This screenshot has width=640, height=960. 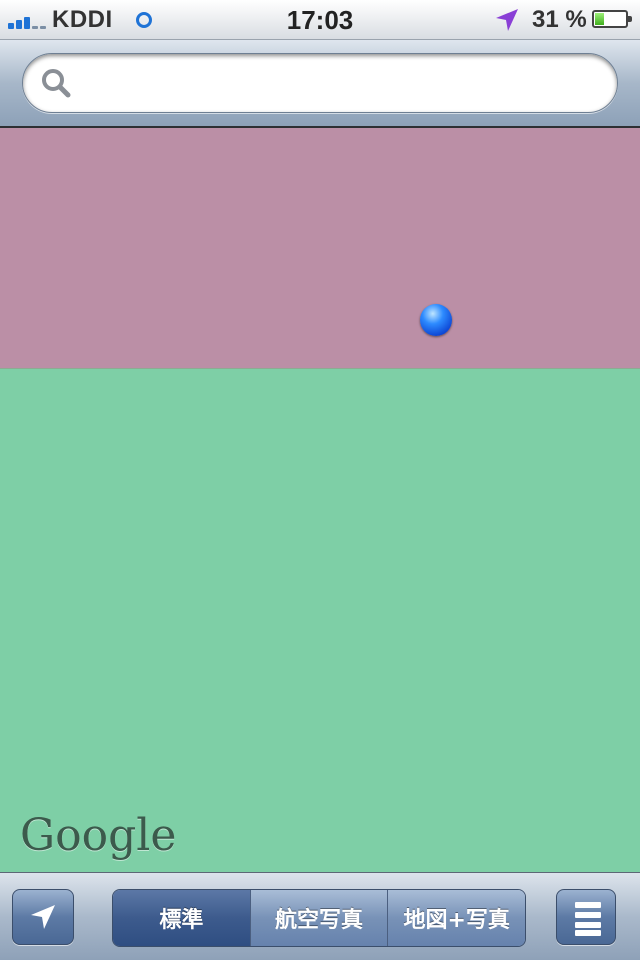 I want to click on location-arrow-icon, so click(x=43, y=917).